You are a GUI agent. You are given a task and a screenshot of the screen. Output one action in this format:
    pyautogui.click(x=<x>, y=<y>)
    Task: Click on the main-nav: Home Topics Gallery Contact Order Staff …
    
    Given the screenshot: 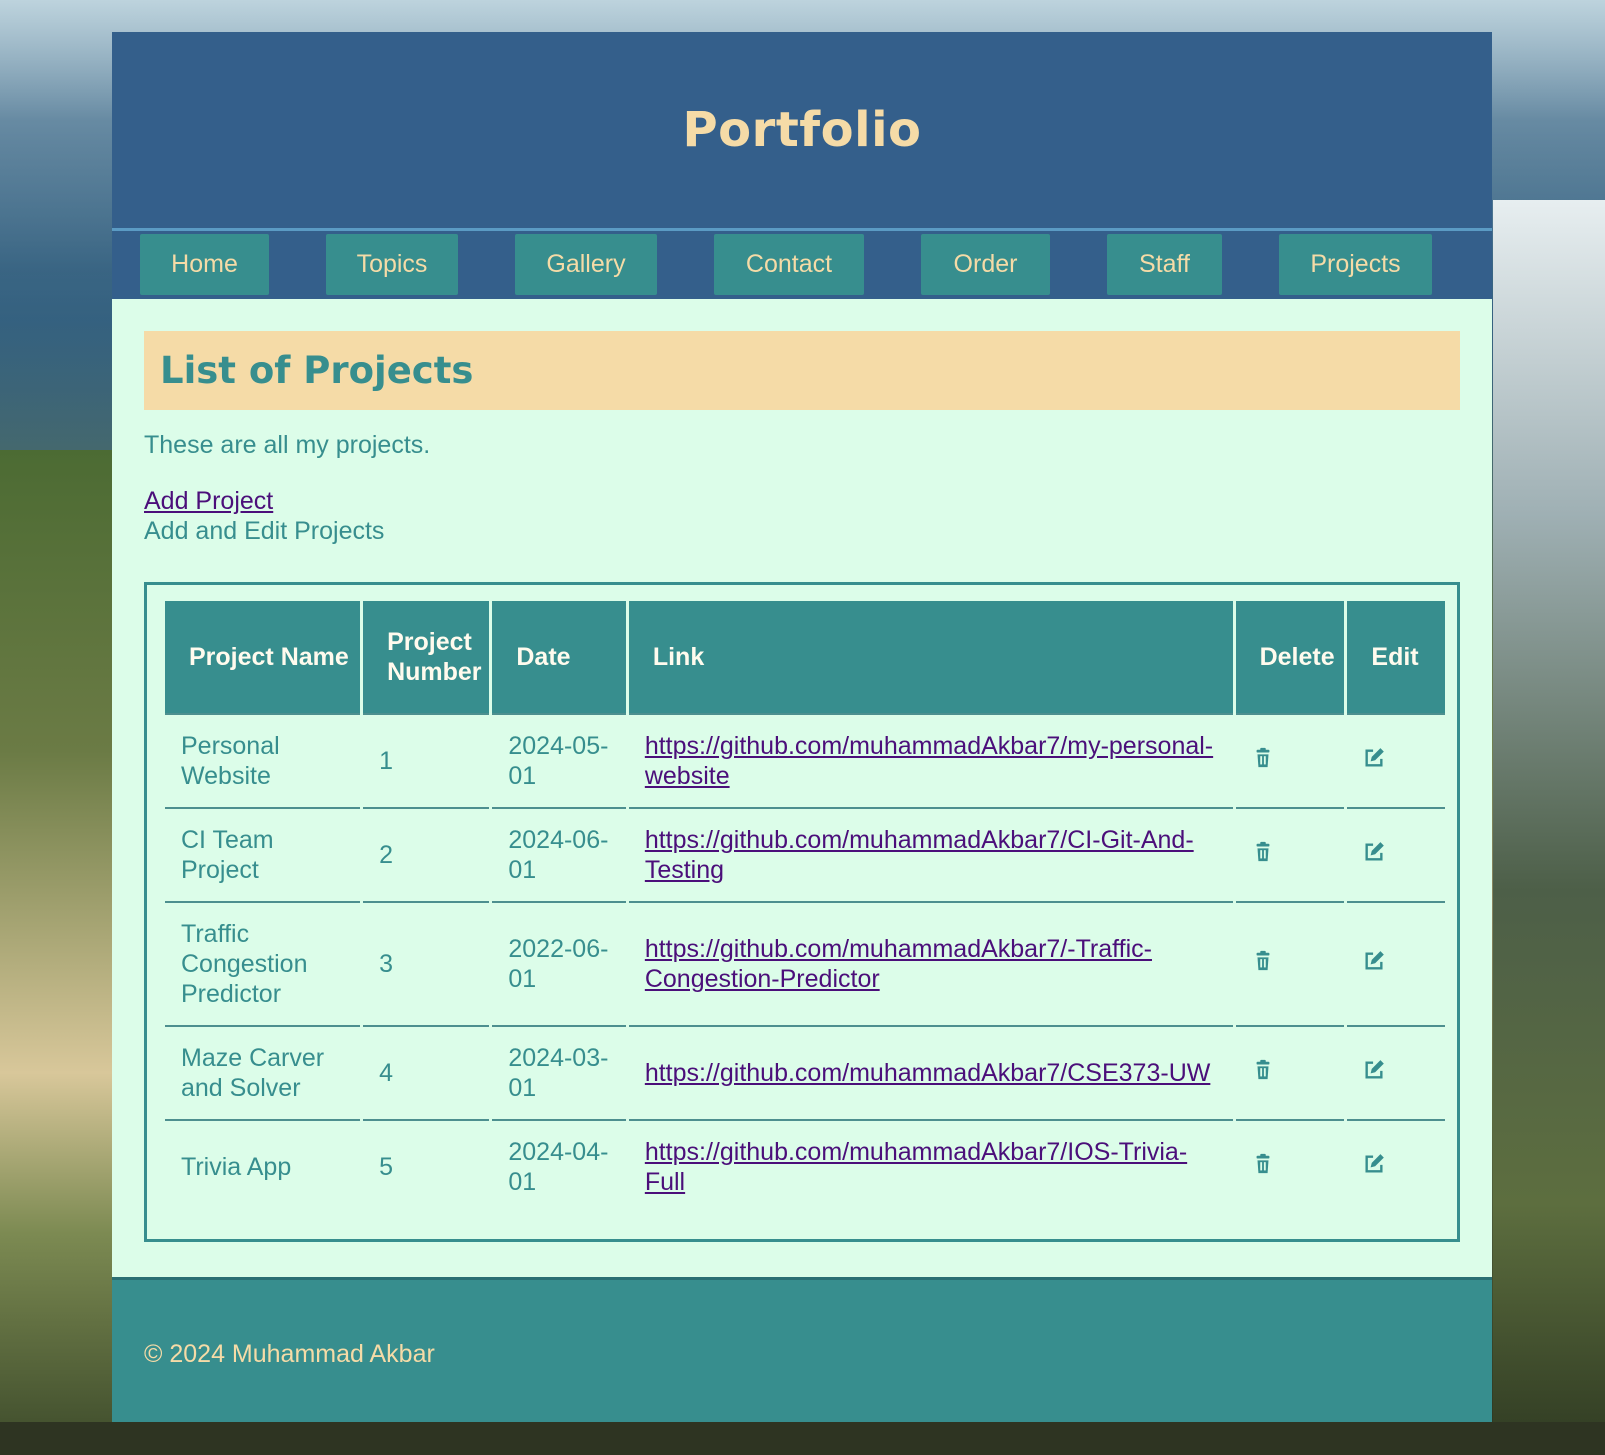 What is the action you would take?
    pyautogui.click(x=802, y=263)
    